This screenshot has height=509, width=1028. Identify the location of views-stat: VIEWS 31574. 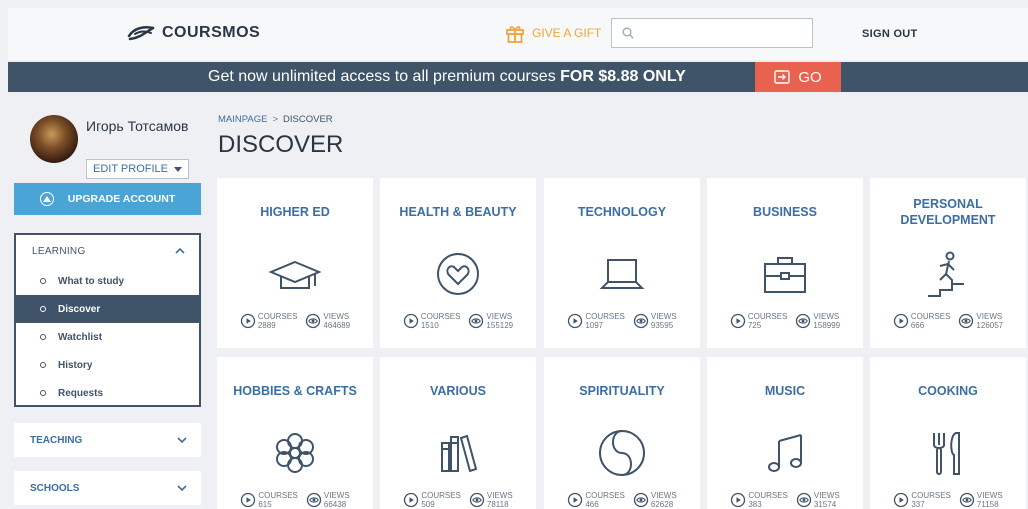
(818, 500).